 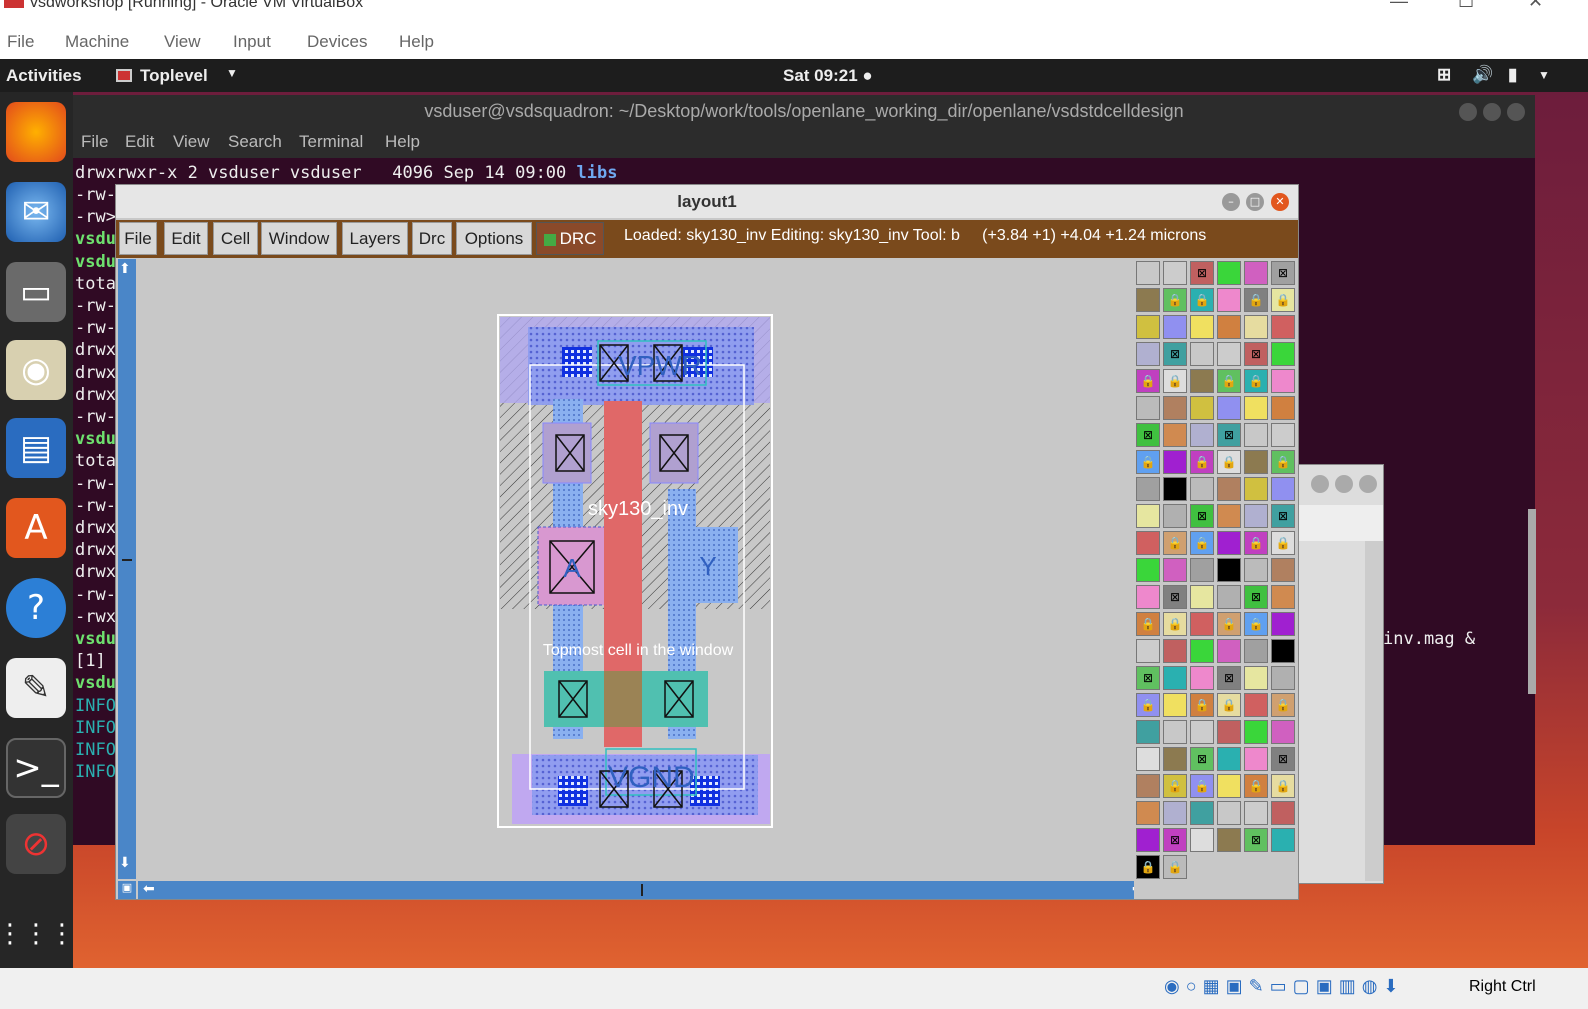 I want to click on vbox-device-icons: ◉○▦▣✎▭▢▣▥◍⬇, so click(x=1284, y=986).